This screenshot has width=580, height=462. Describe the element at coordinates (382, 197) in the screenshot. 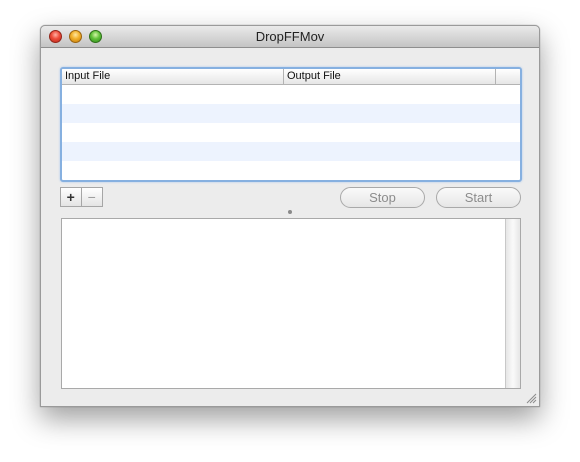

I see `stop-button: Stop` at that location.